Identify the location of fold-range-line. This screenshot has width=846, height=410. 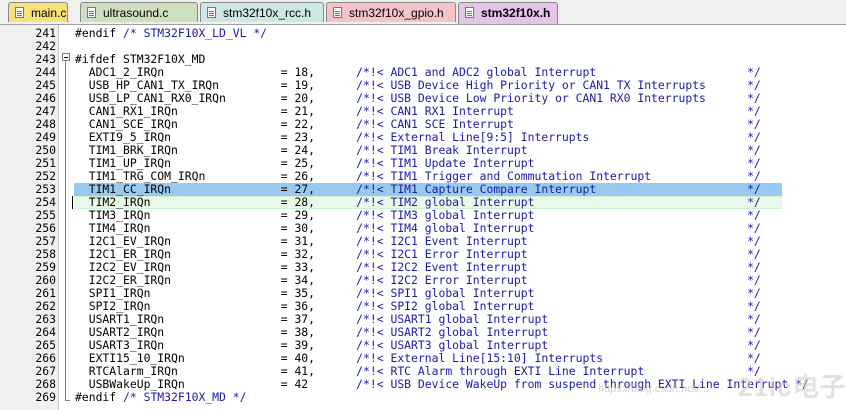
(65, 230).